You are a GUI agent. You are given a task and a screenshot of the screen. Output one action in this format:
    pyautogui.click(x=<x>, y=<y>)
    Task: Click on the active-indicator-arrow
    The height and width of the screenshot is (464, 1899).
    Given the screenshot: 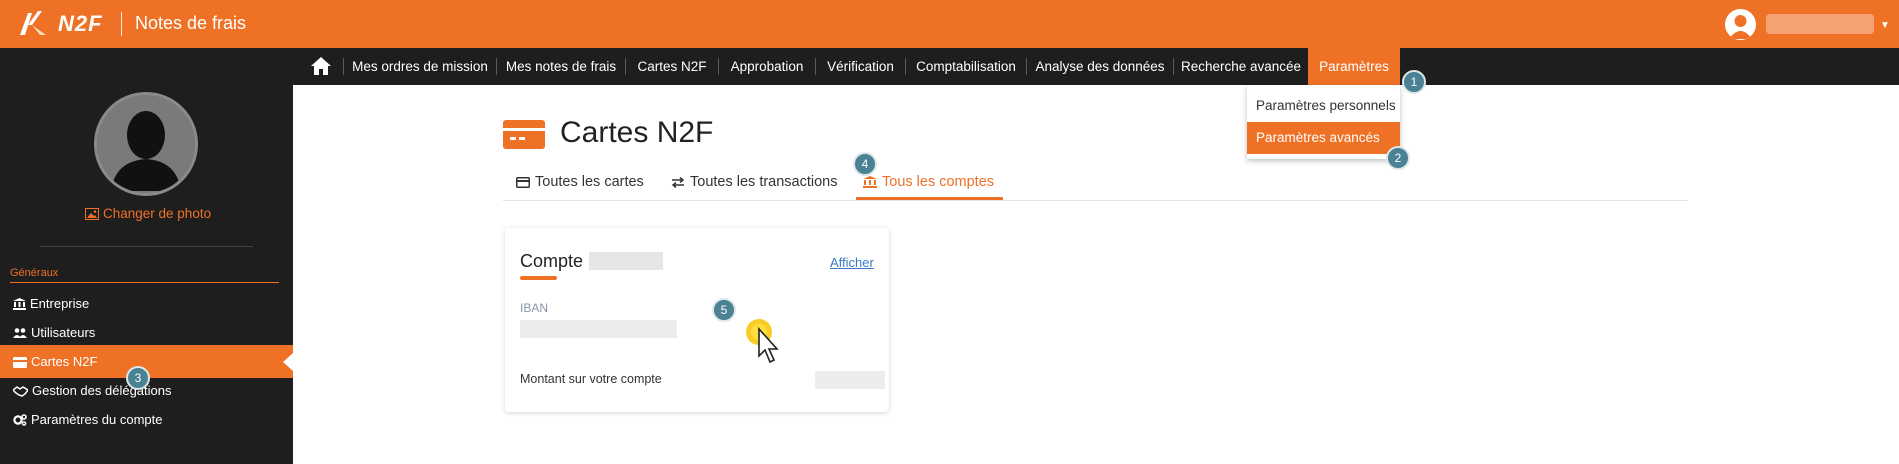 What is the action you would take?
    pyautogui.click(x=288, y=362)
    